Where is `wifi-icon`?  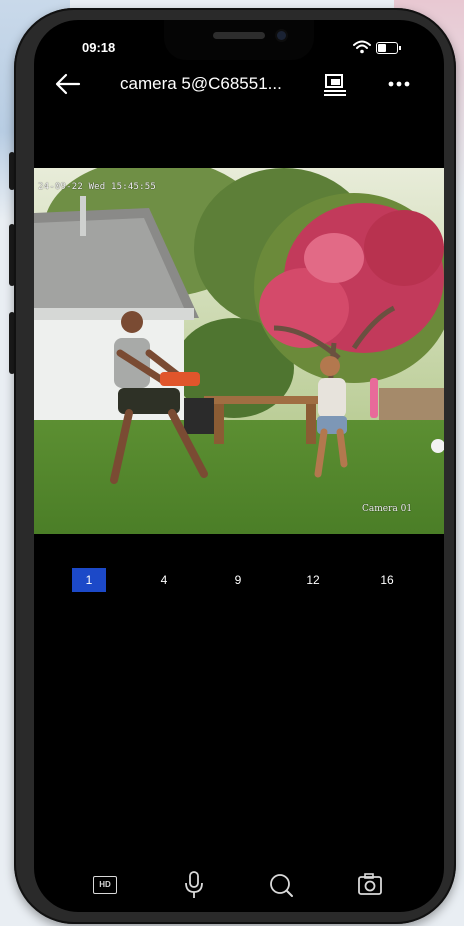 wifi-icon is located at coordinates (362, 47).